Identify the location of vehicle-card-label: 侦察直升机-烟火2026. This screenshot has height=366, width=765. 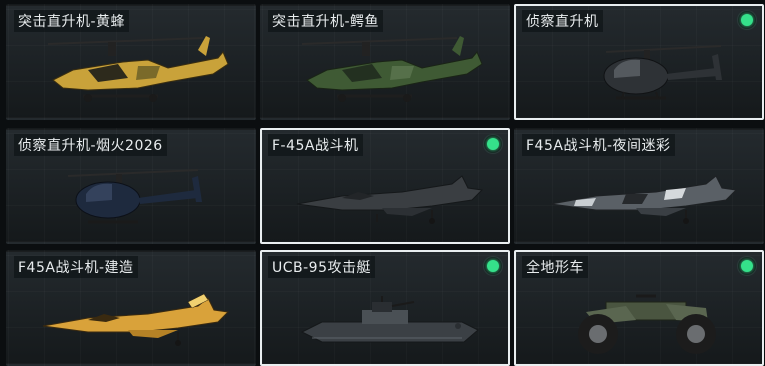
(90, 145).